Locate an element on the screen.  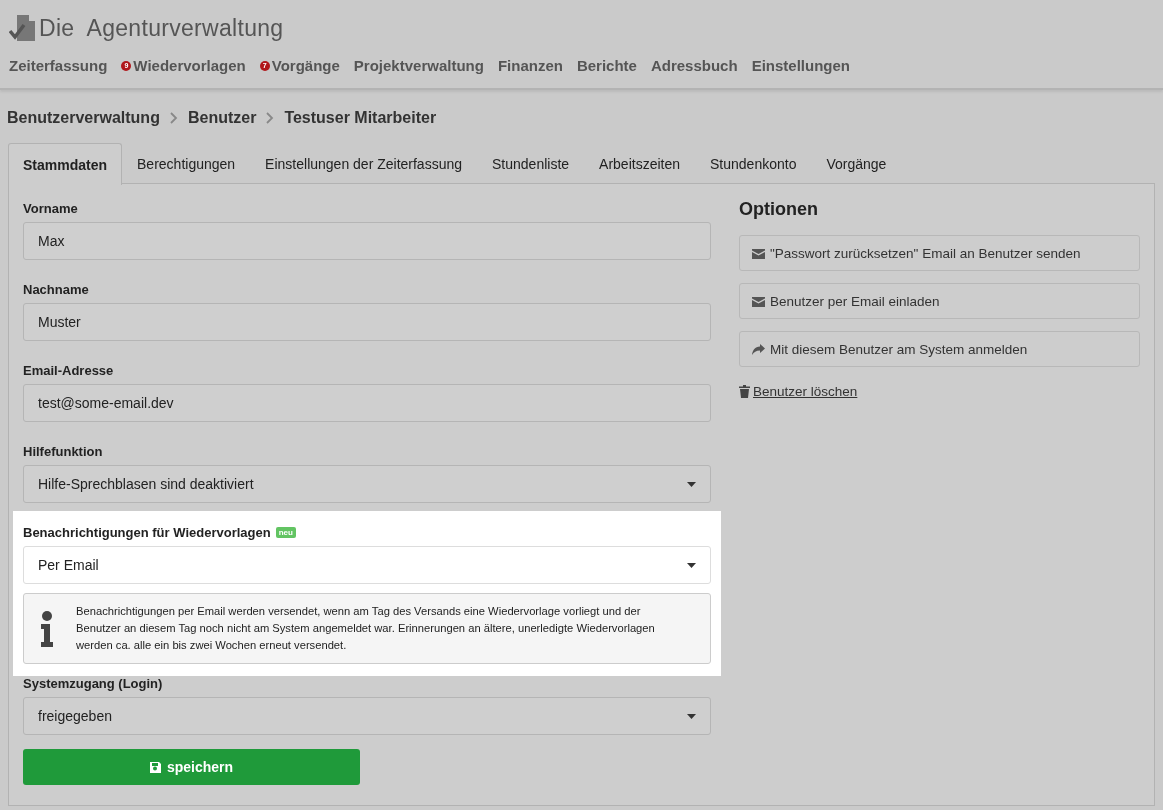
field-label: Nachname is located at coordinates (56, 289).